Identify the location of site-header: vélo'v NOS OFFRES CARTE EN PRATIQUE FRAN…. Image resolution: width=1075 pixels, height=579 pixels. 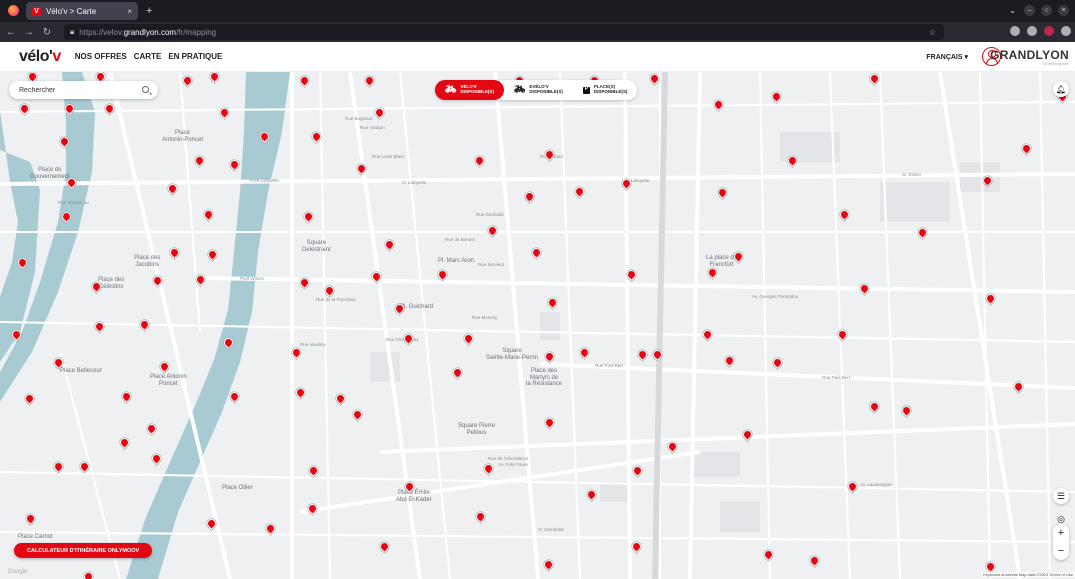
(537, 57).